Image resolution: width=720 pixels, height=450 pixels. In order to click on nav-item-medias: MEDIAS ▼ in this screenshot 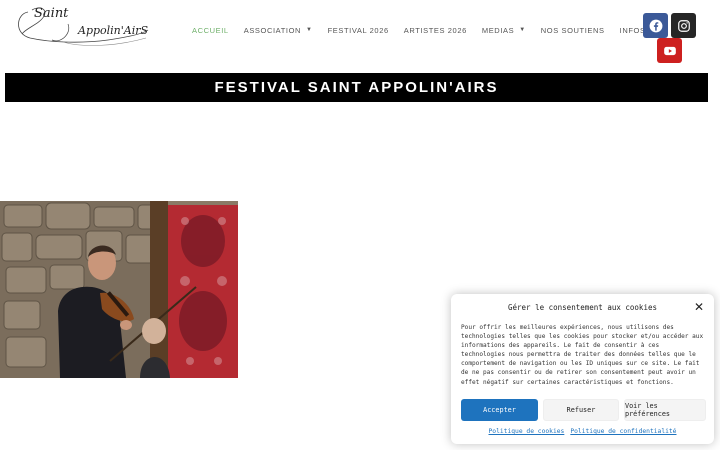, I will do `click(504, 30)`.